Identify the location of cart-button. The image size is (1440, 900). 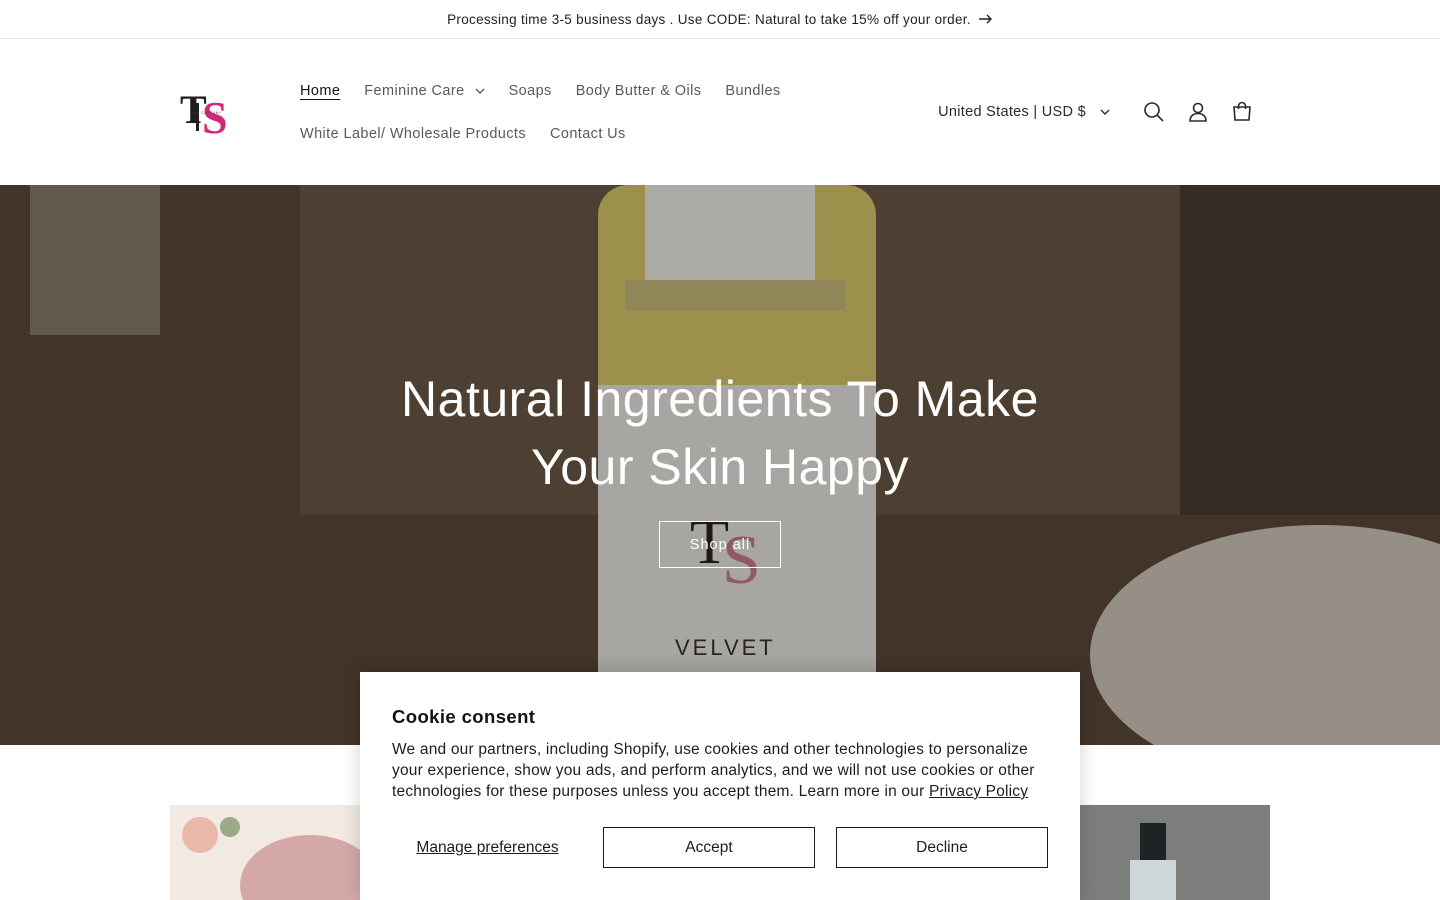
(1242, 112).